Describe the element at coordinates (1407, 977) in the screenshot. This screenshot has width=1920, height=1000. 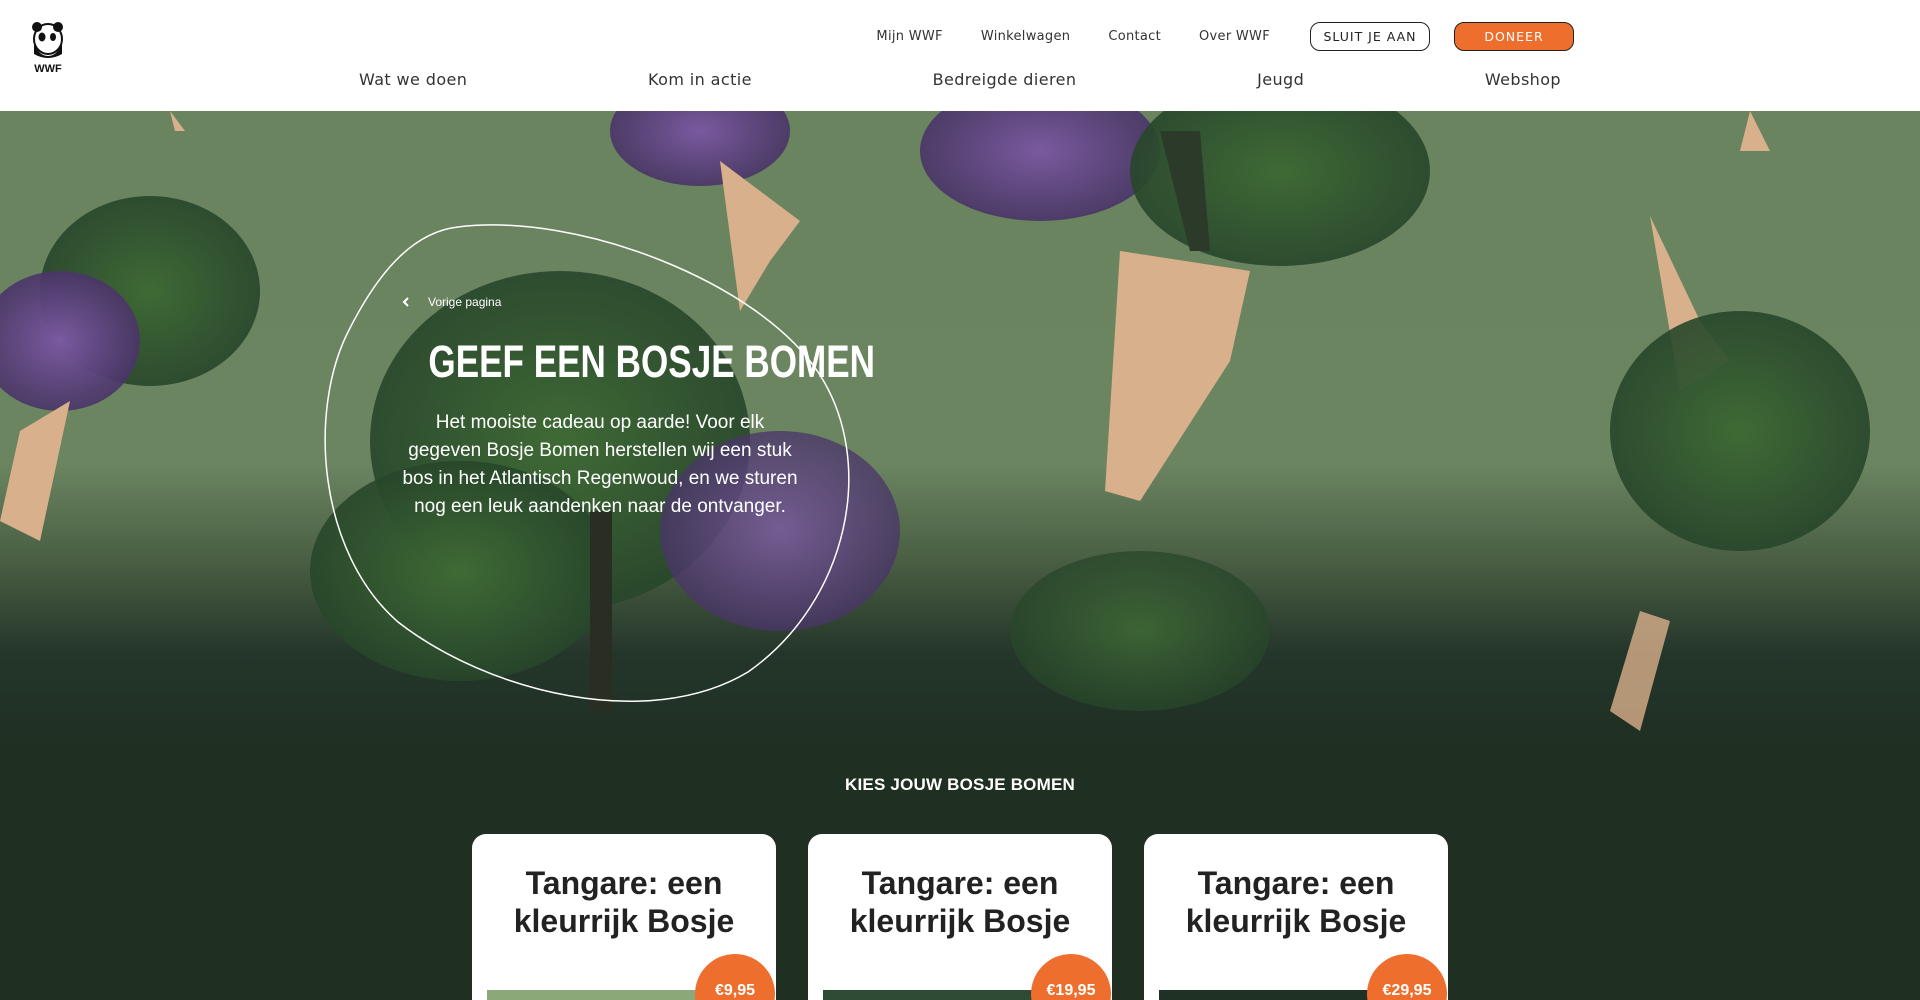
I see `price-badge: €29,95` at that location.